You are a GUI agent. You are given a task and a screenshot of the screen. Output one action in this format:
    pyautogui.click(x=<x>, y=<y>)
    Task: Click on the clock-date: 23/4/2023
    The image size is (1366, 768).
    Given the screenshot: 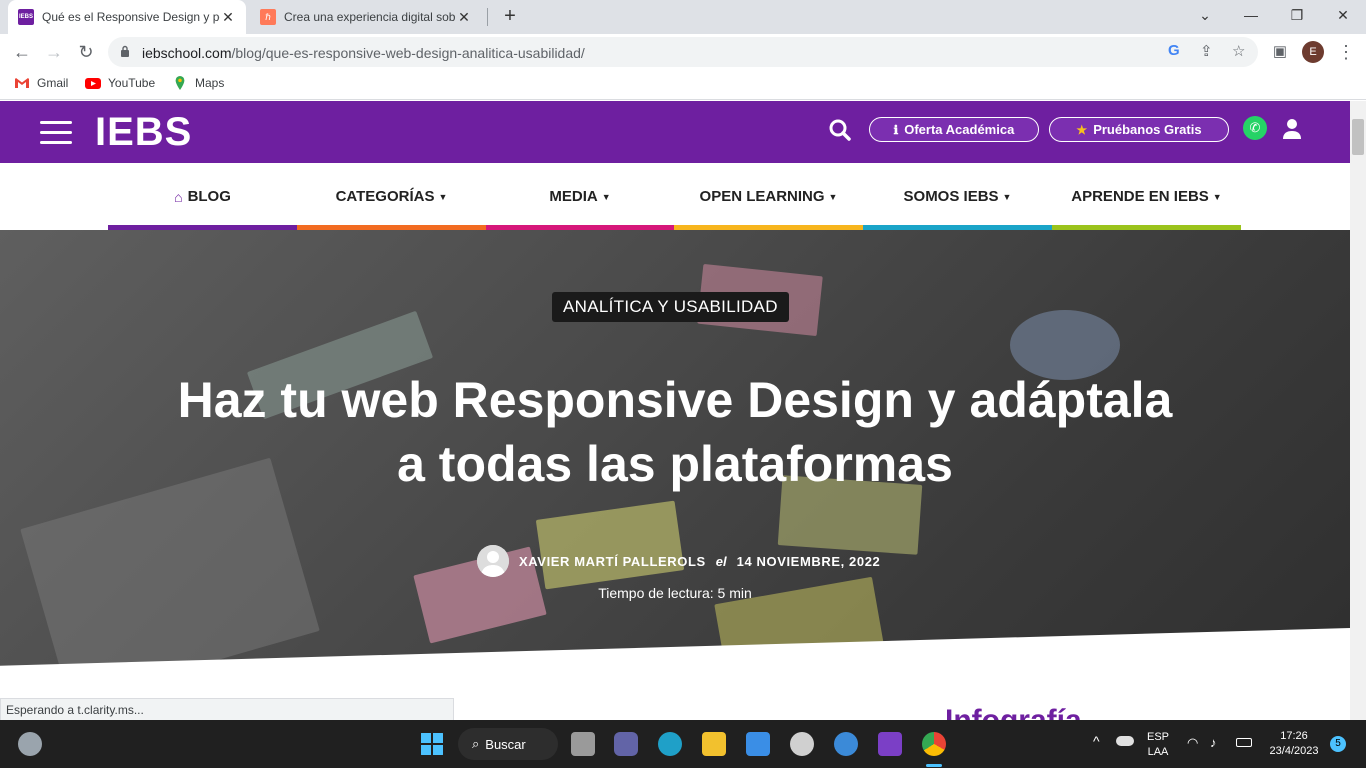 What is the action you would take?
    pyautogui.click(x=1294, y=751)
    